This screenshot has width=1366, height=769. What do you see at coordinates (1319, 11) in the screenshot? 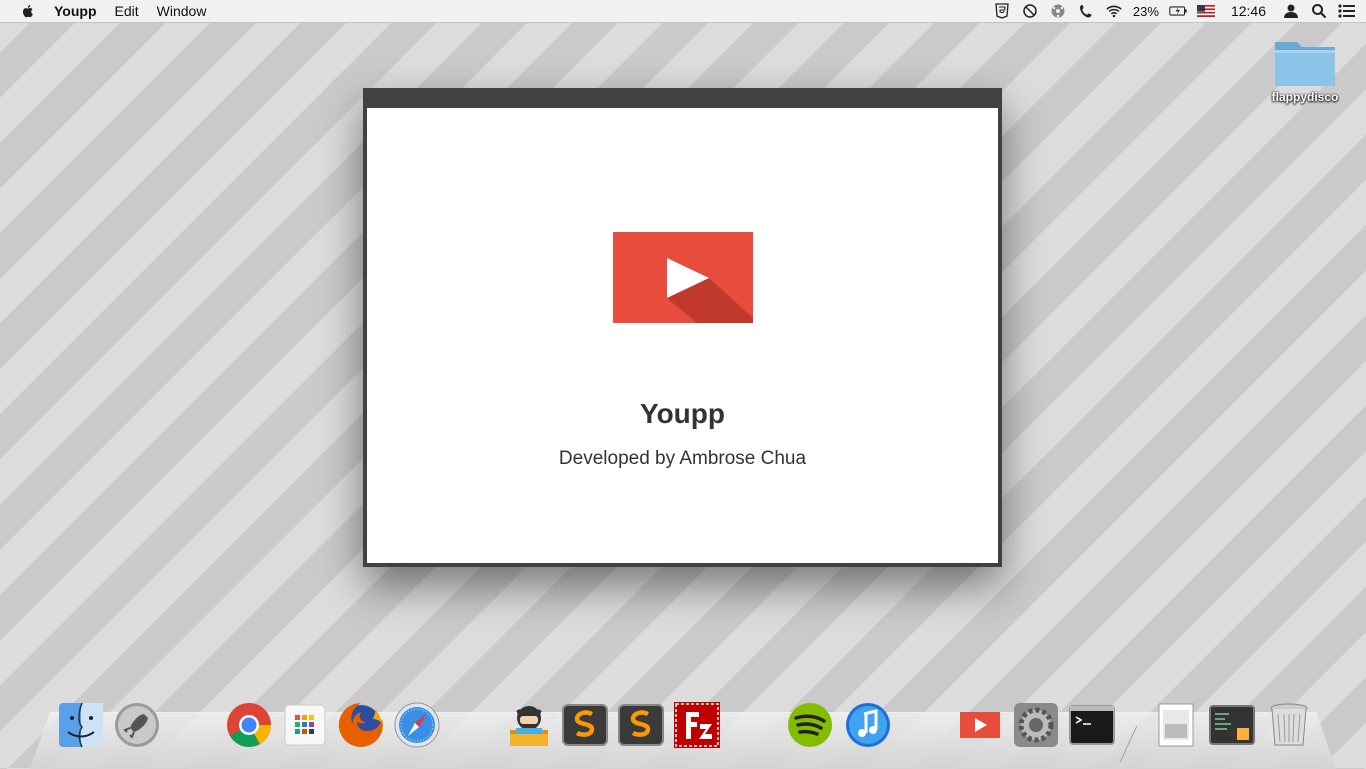
I see `spotlight-search-icon` at bounding box center [1319, 11].